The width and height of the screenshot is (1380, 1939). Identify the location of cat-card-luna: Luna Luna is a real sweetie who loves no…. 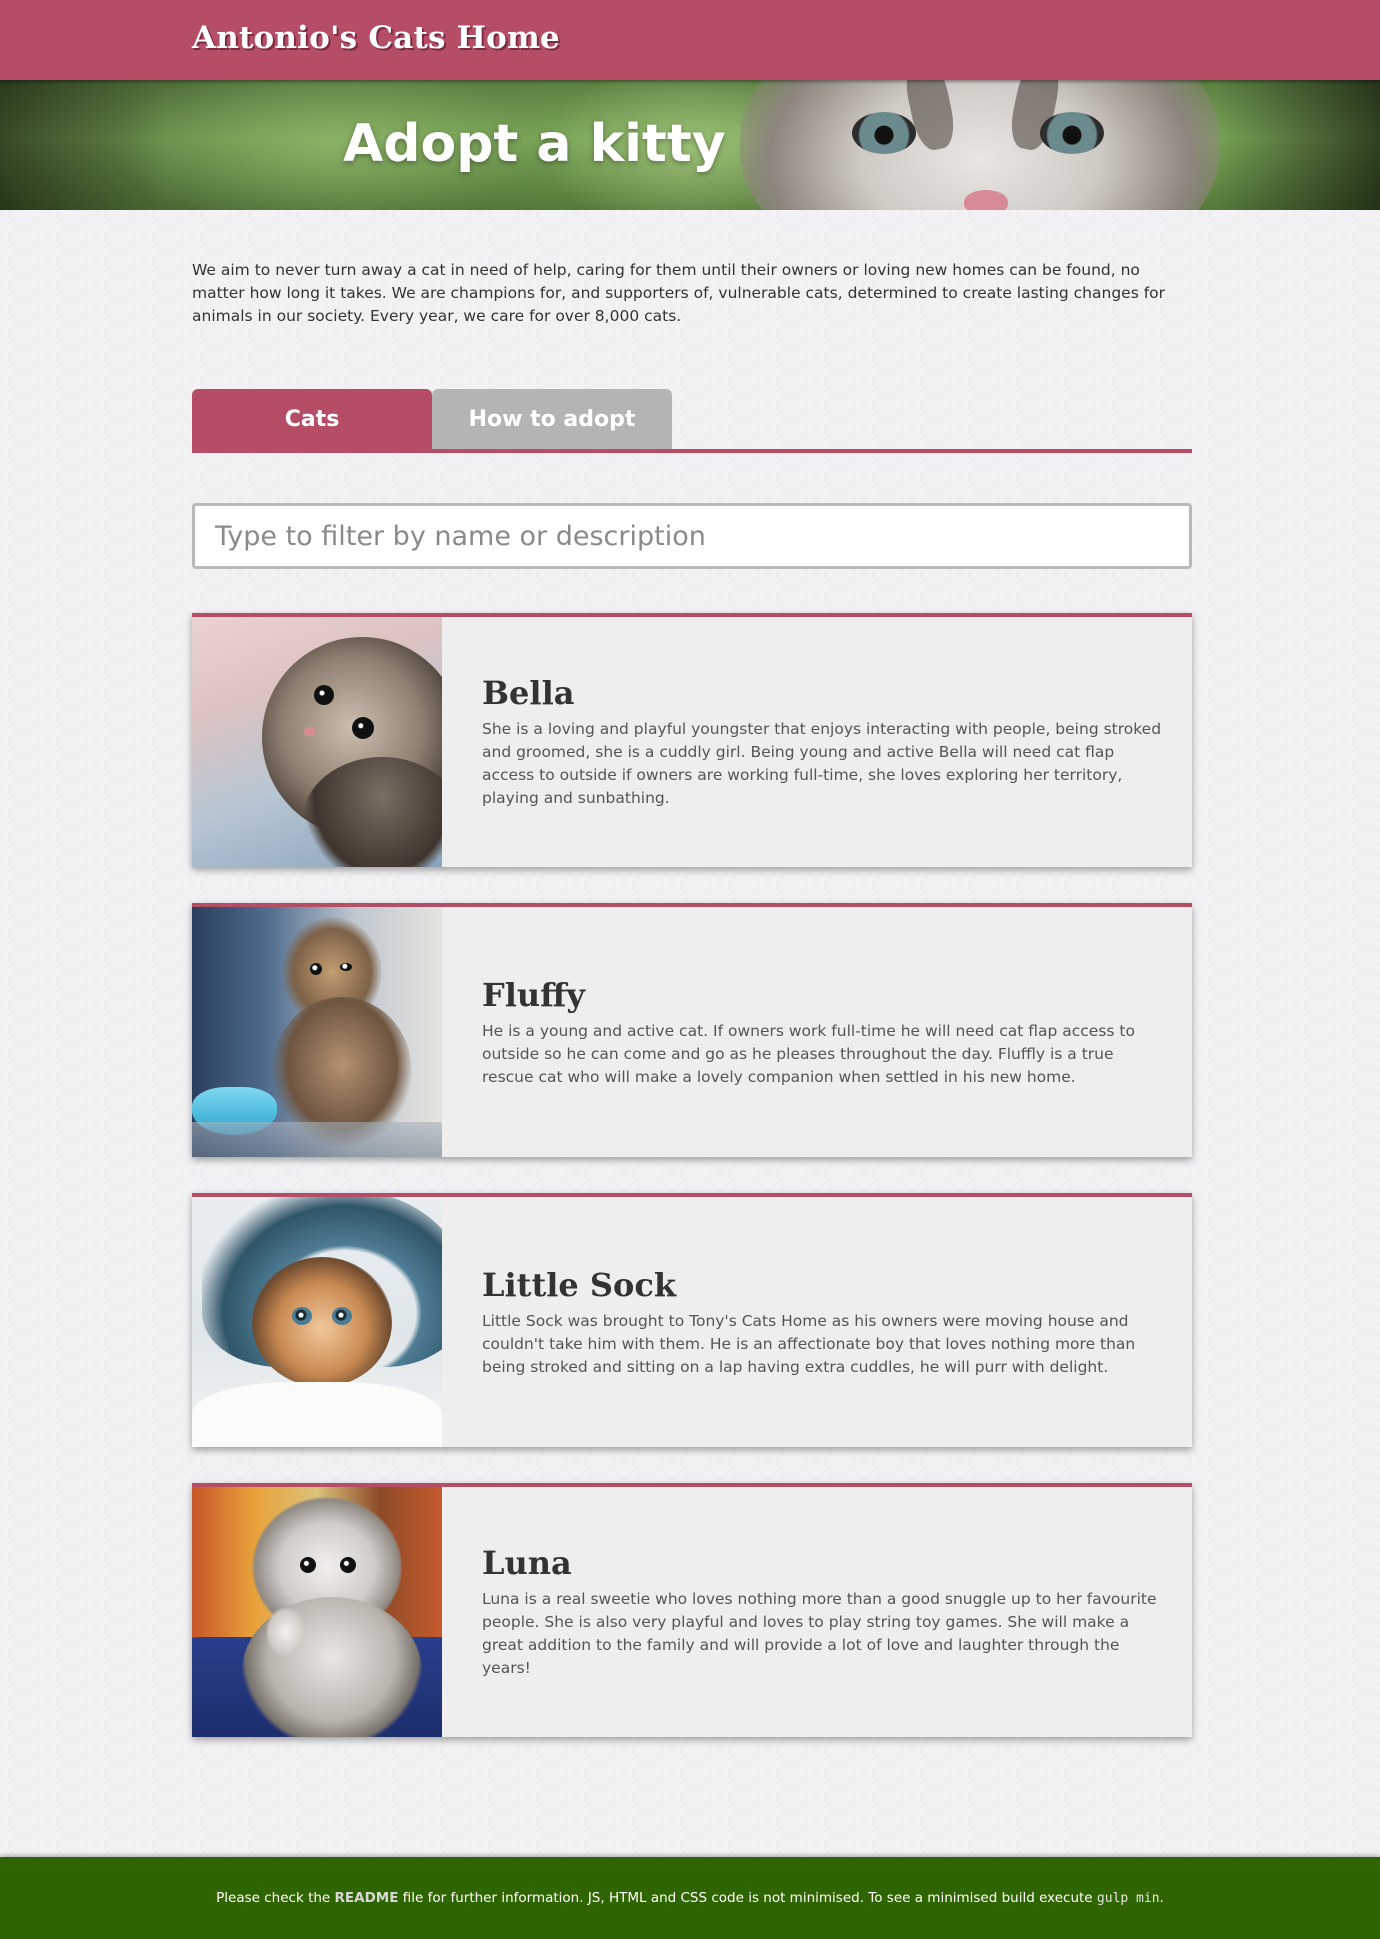
(692, 1610).